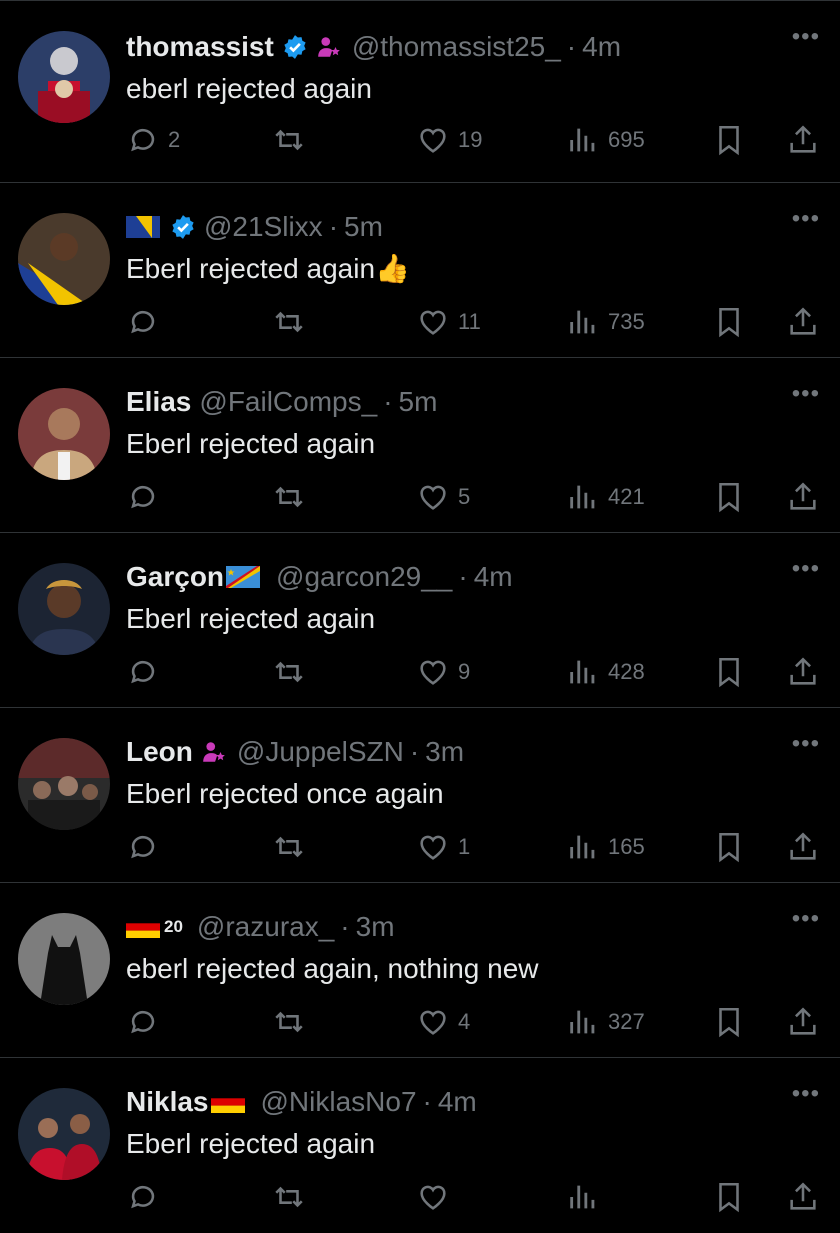 Image resolution: width=840 pixels, height=1233 pixels. What do you see at coordinates (200, 47) in the screenshot?
I see `display-name: thomassist` at bounding box center [200, 47].